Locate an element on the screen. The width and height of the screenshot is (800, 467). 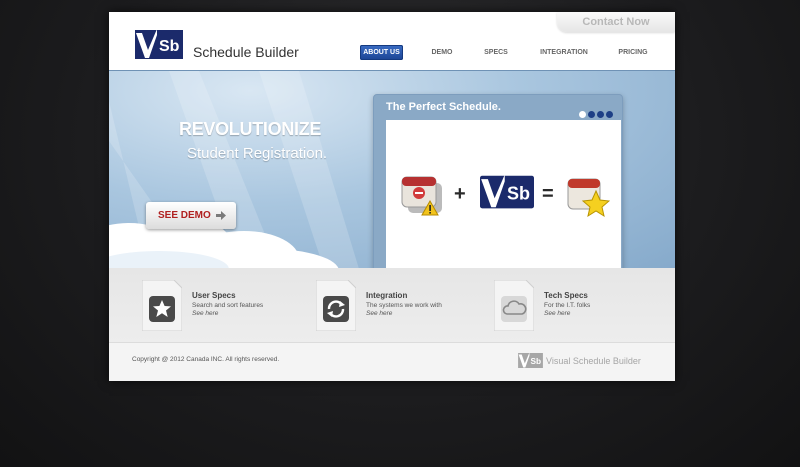
sync-arrows-icon is located at coordinates (336, 305).